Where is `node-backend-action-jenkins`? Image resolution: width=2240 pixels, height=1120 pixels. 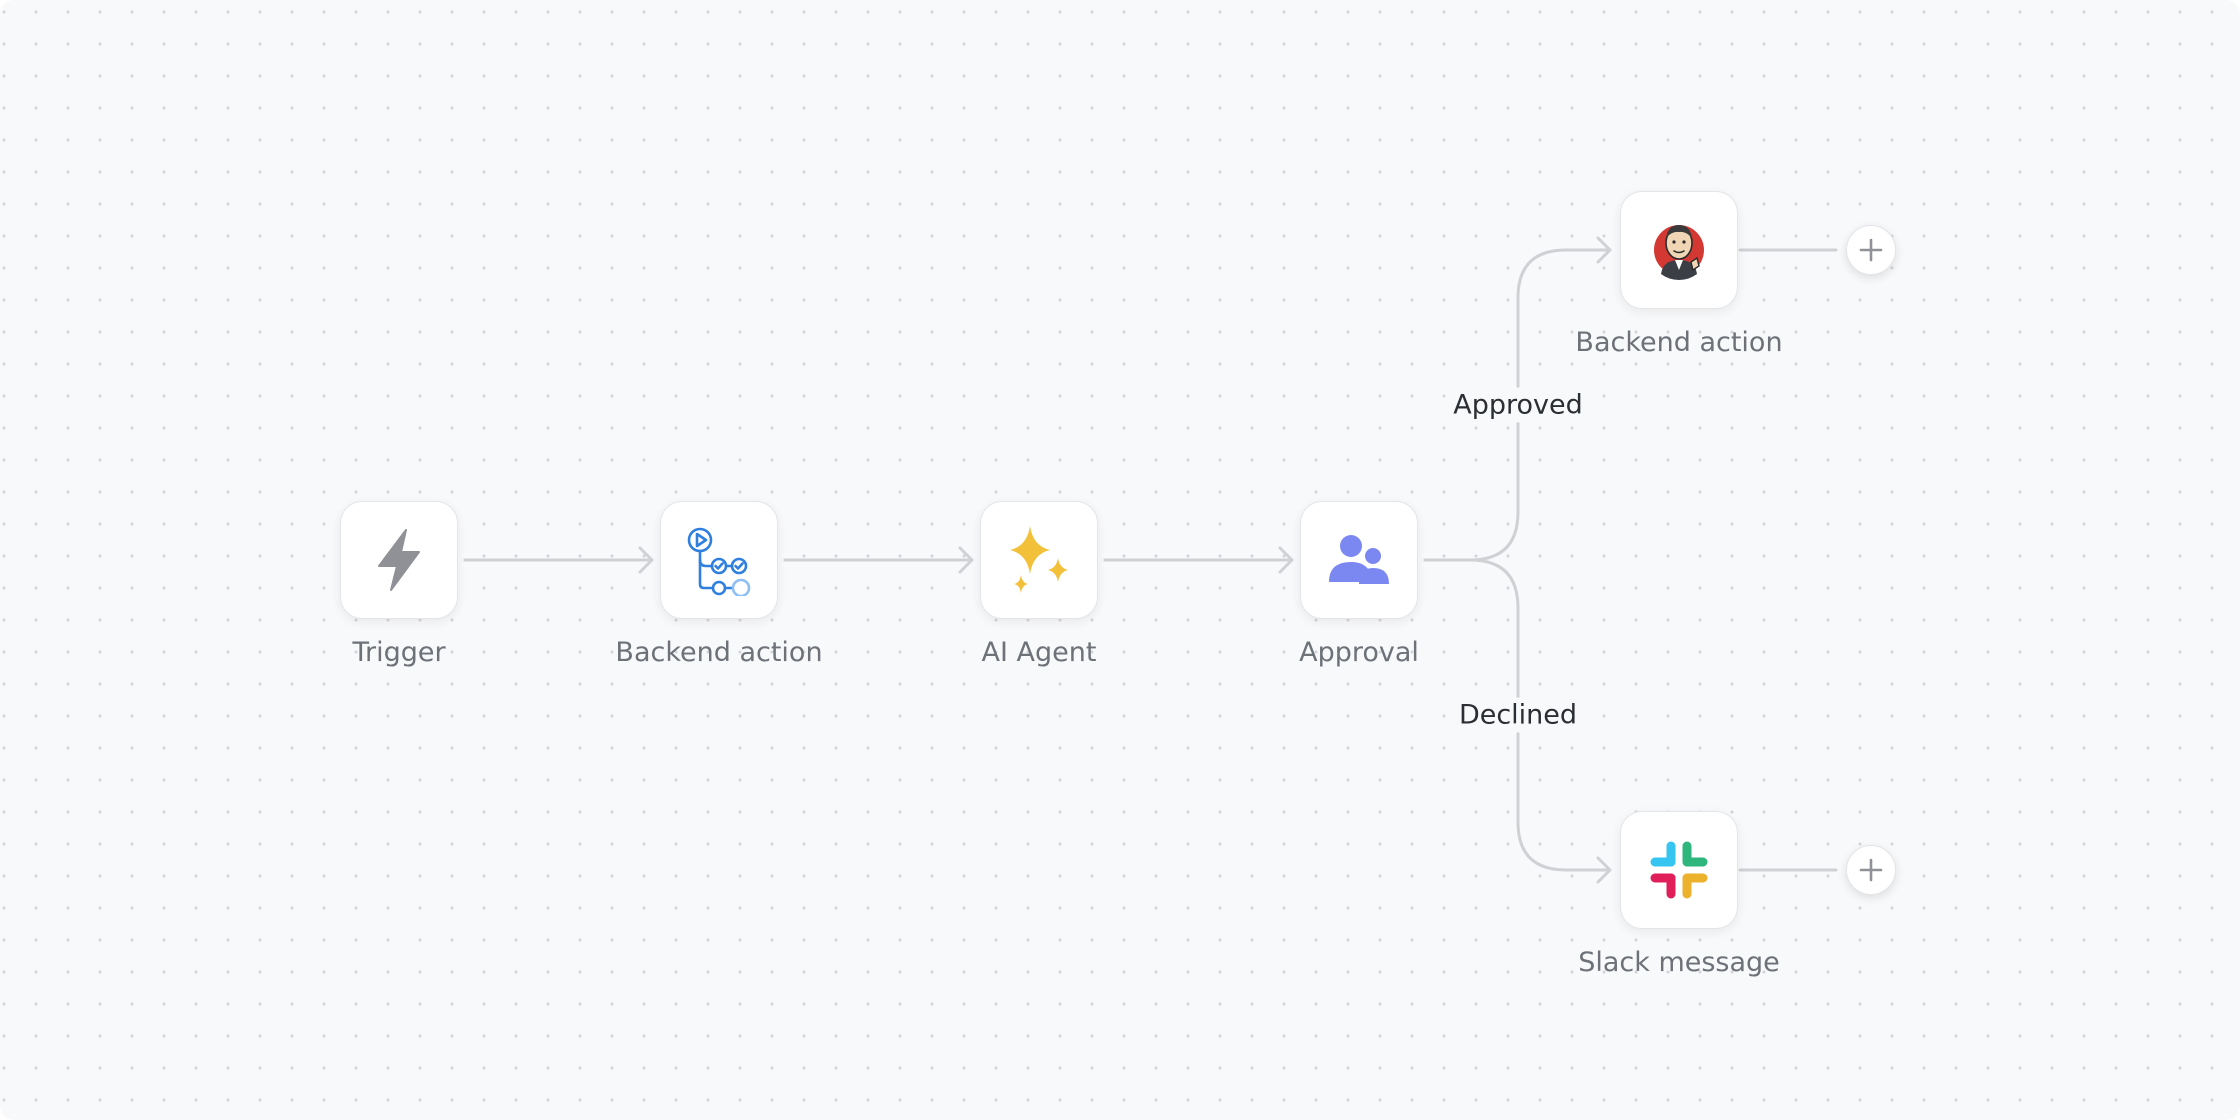
node-backend-action-jenkins is located at coordinates (1679, 250).